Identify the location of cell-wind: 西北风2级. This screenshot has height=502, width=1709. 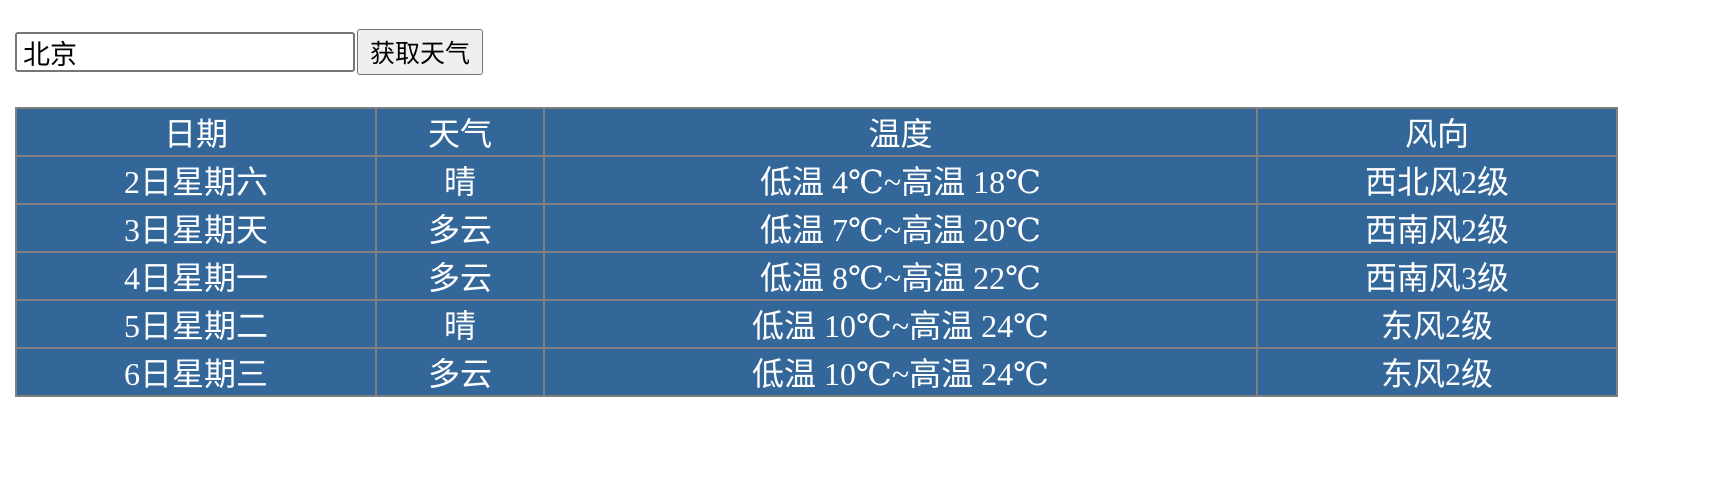
(1437, 180).